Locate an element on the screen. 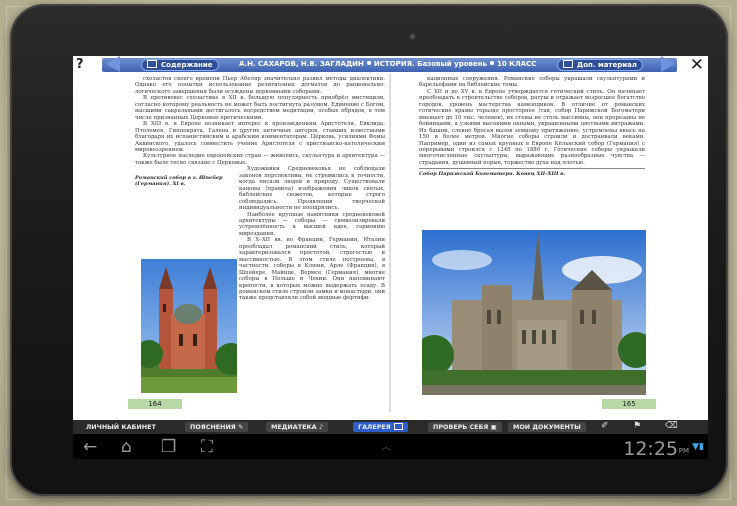 Image resolution: width=737 pixels, height=506 pixels. tab-label: МЕДИАТЕКА is located at coordinates (294, 427).